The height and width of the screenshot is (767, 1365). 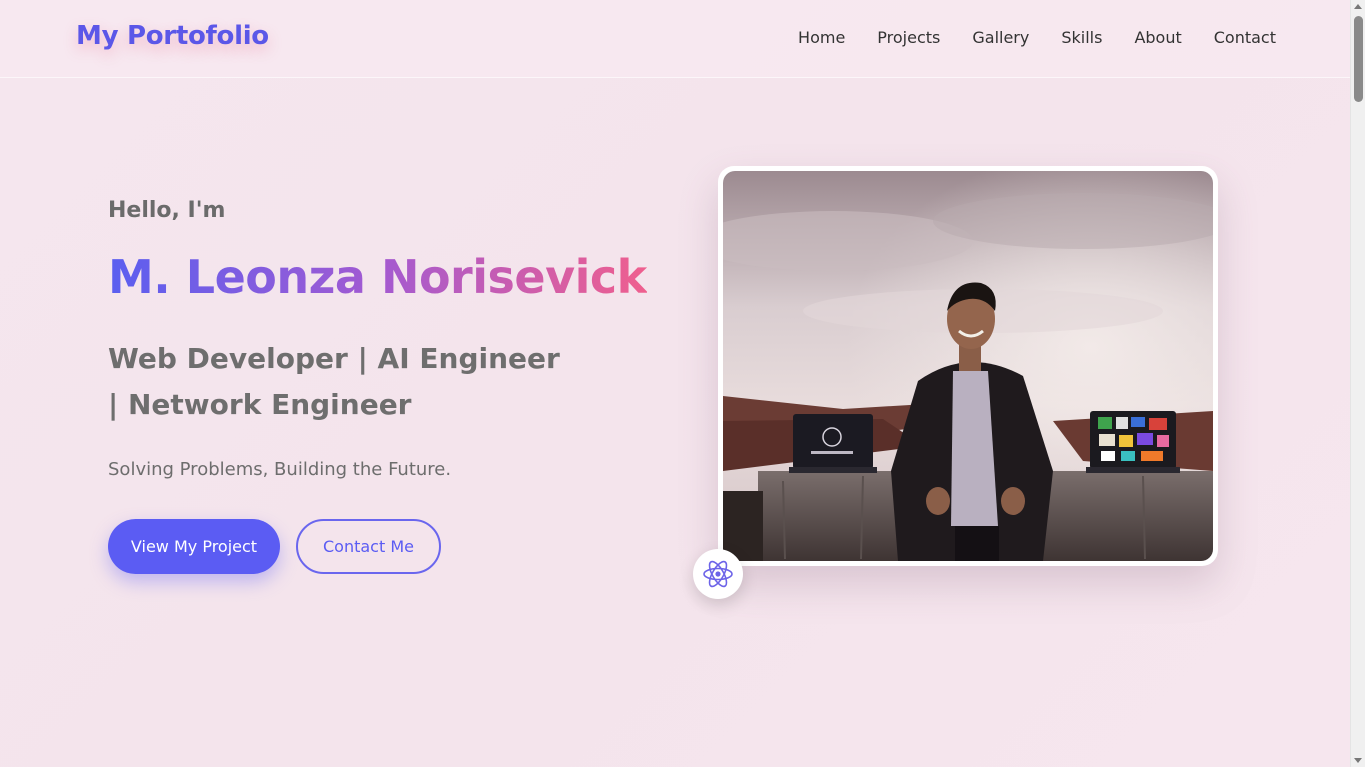 I want to click on site-logo: My Portofolio, so click(x=172, y=36).